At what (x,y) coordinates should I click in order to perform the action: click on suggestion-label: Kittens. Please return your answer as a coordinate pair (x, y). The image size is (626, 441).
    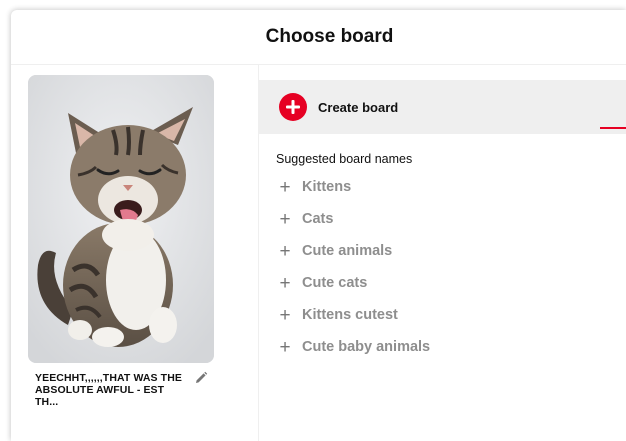
    Looking at the image, I should click on (327, 187).